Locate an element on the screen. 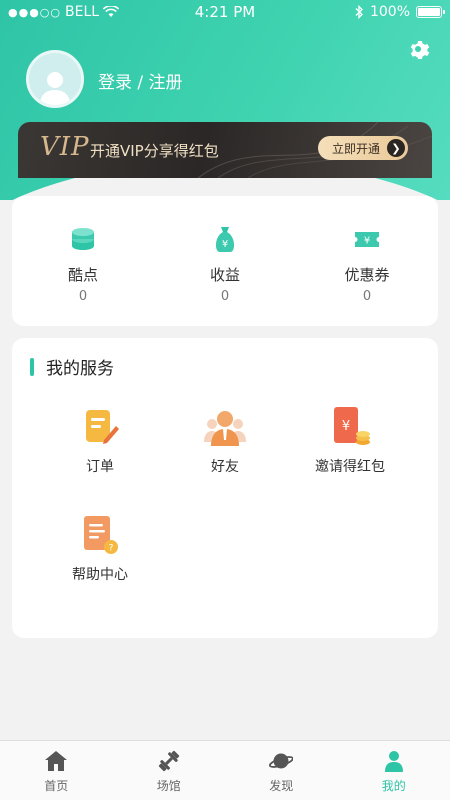 The height and width of the screenshot is (800, 450). service-invite-red-envelope: ¥ 邀请得红包 is located at coordinates (350, 440).